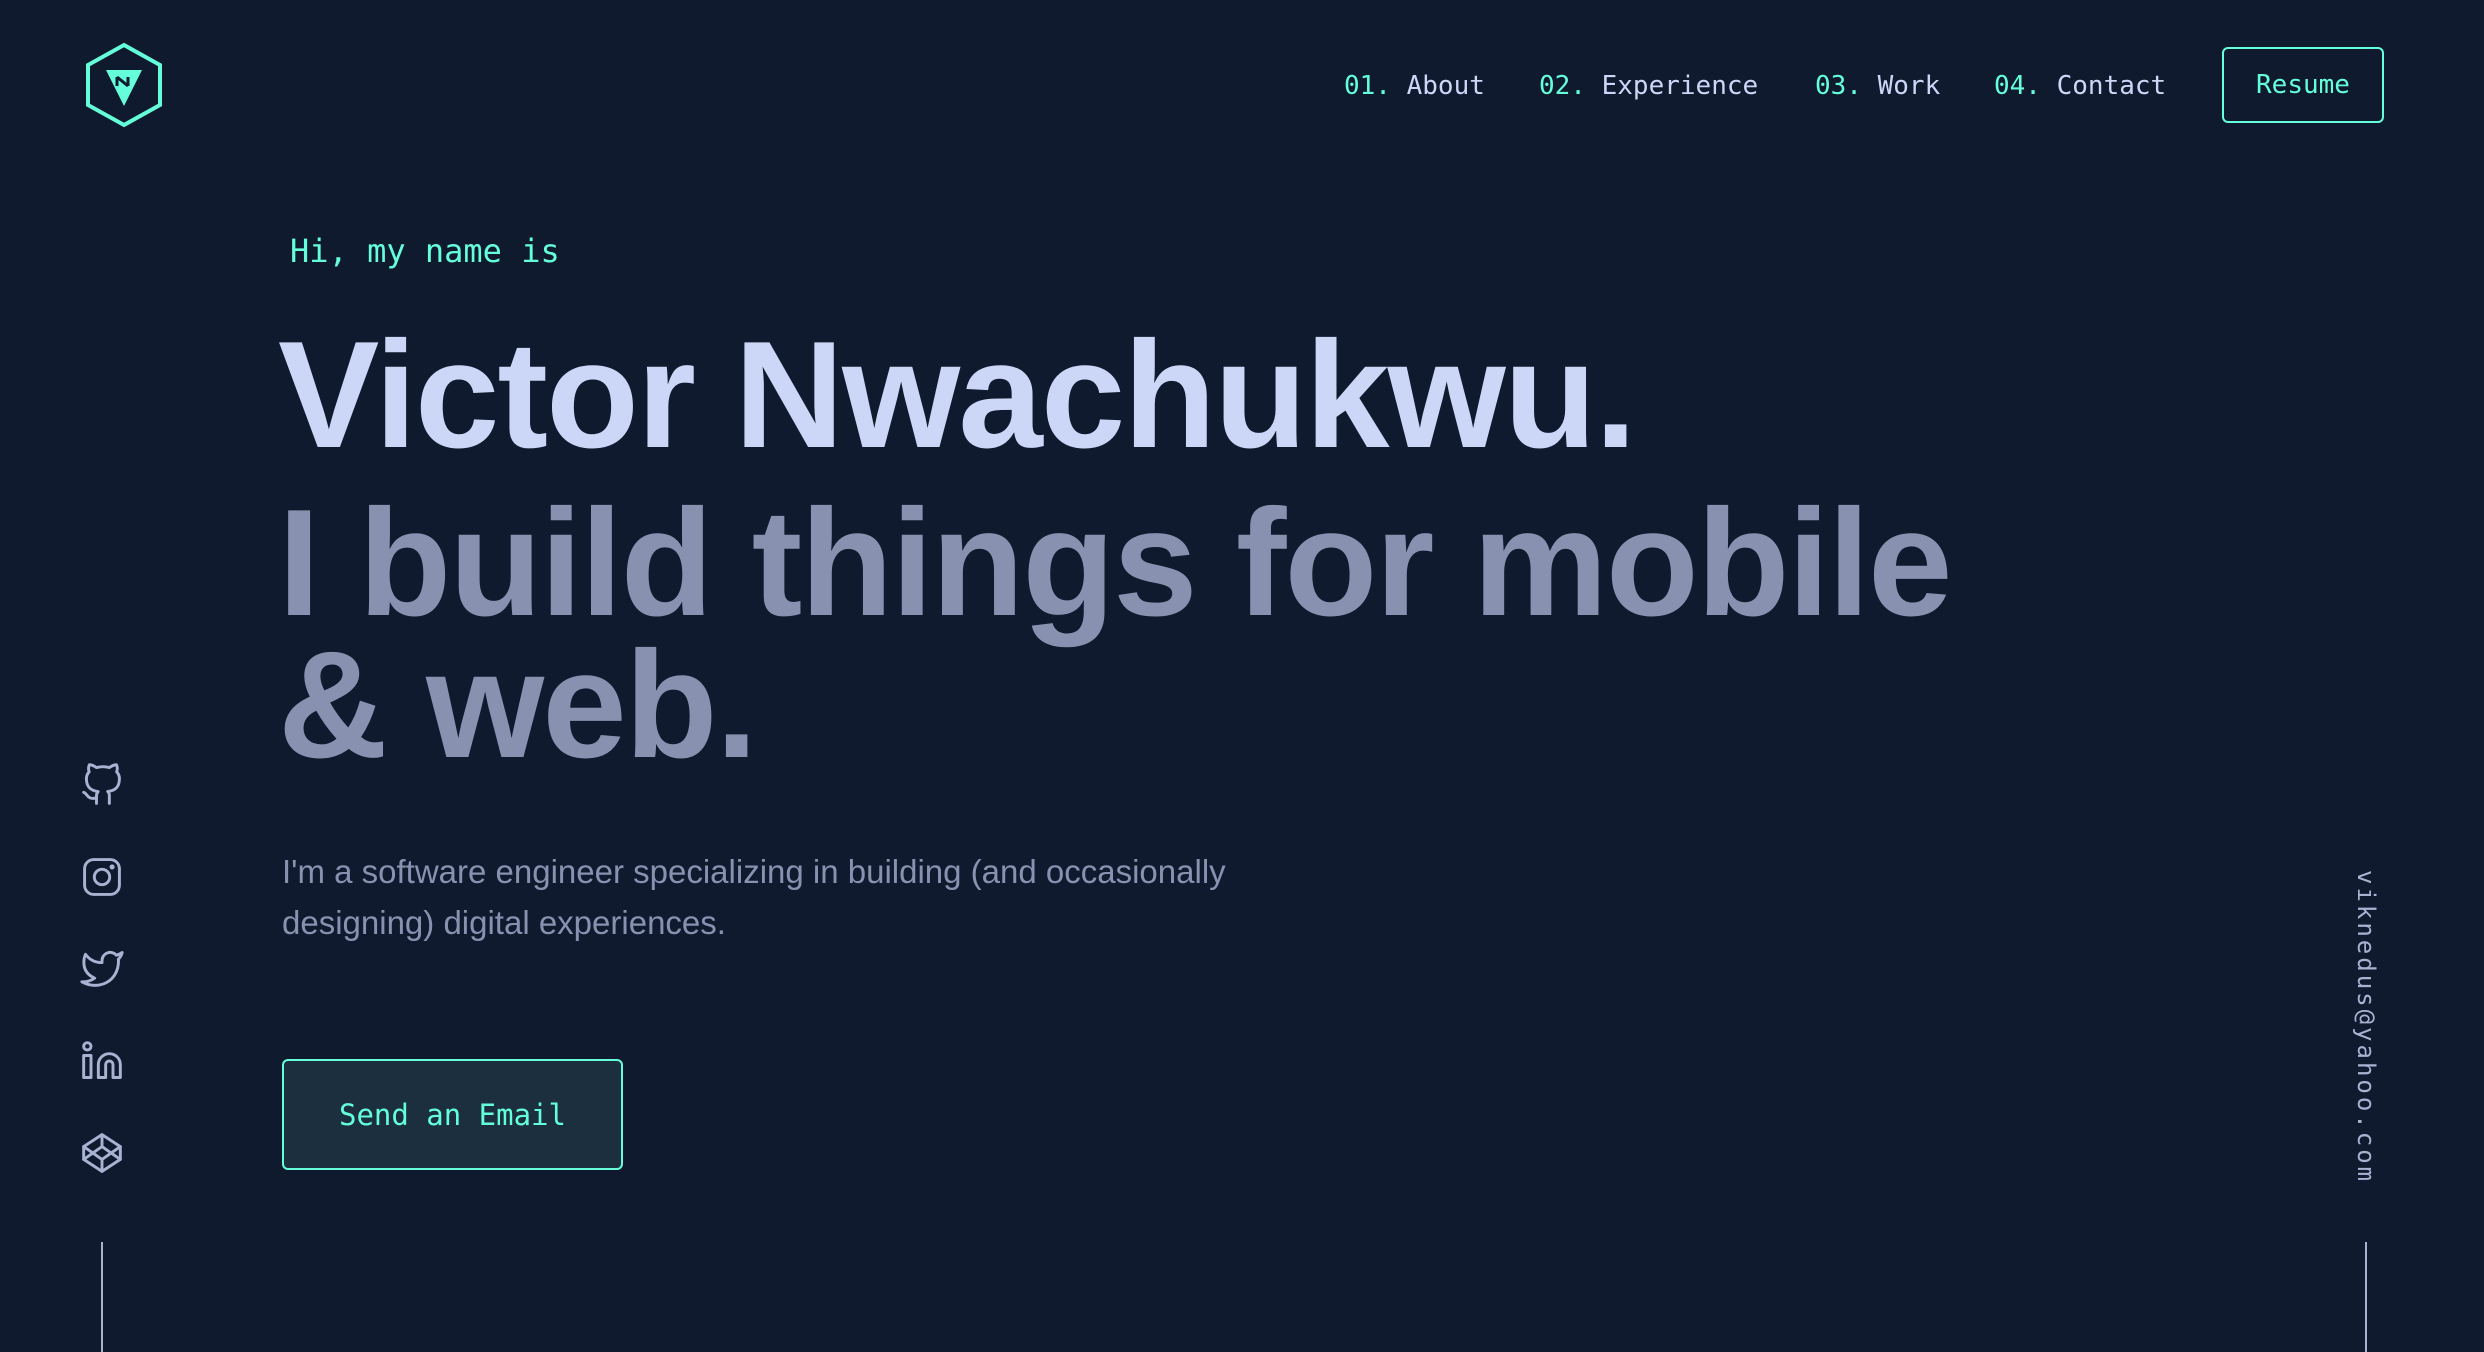 This screenshot has height=1352, width=2484. Describe the element at coordinates (2303, 85) in the screenshot. I see `resume-button: Resume` at that location.